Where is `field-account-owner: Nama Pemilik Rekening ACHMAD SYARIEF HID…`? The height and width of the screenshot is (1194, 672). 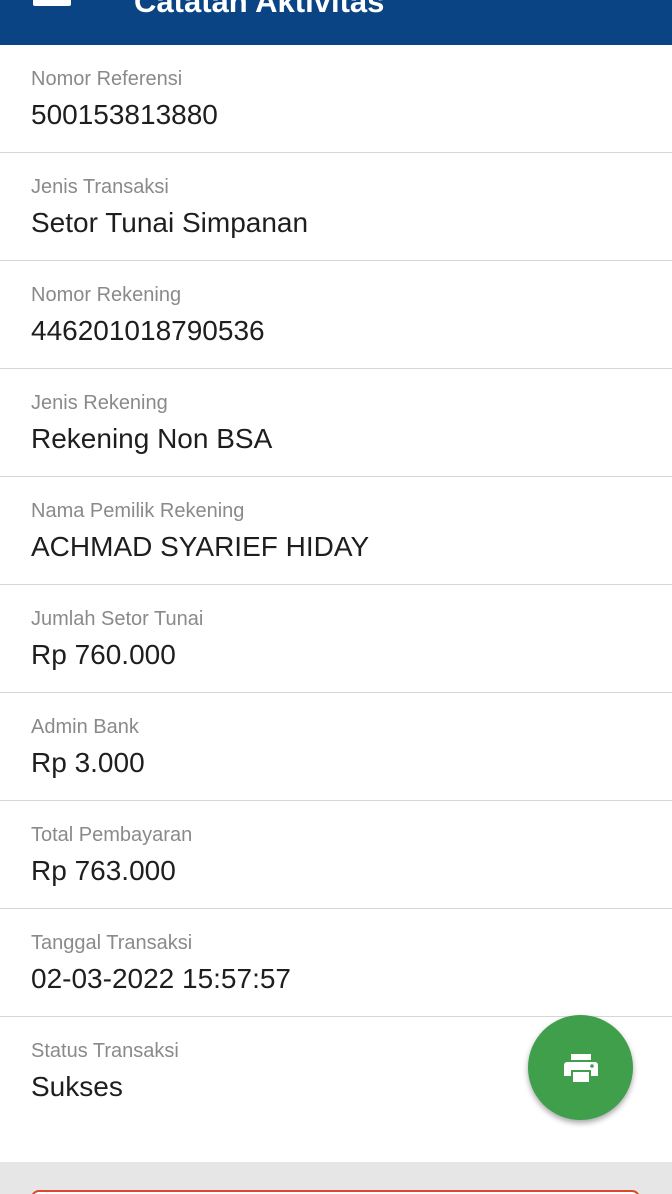 field-account-owner: Nama Pemilik Rekening ACHMAD SYARIEF HID… is located at coordinates (336, 531).